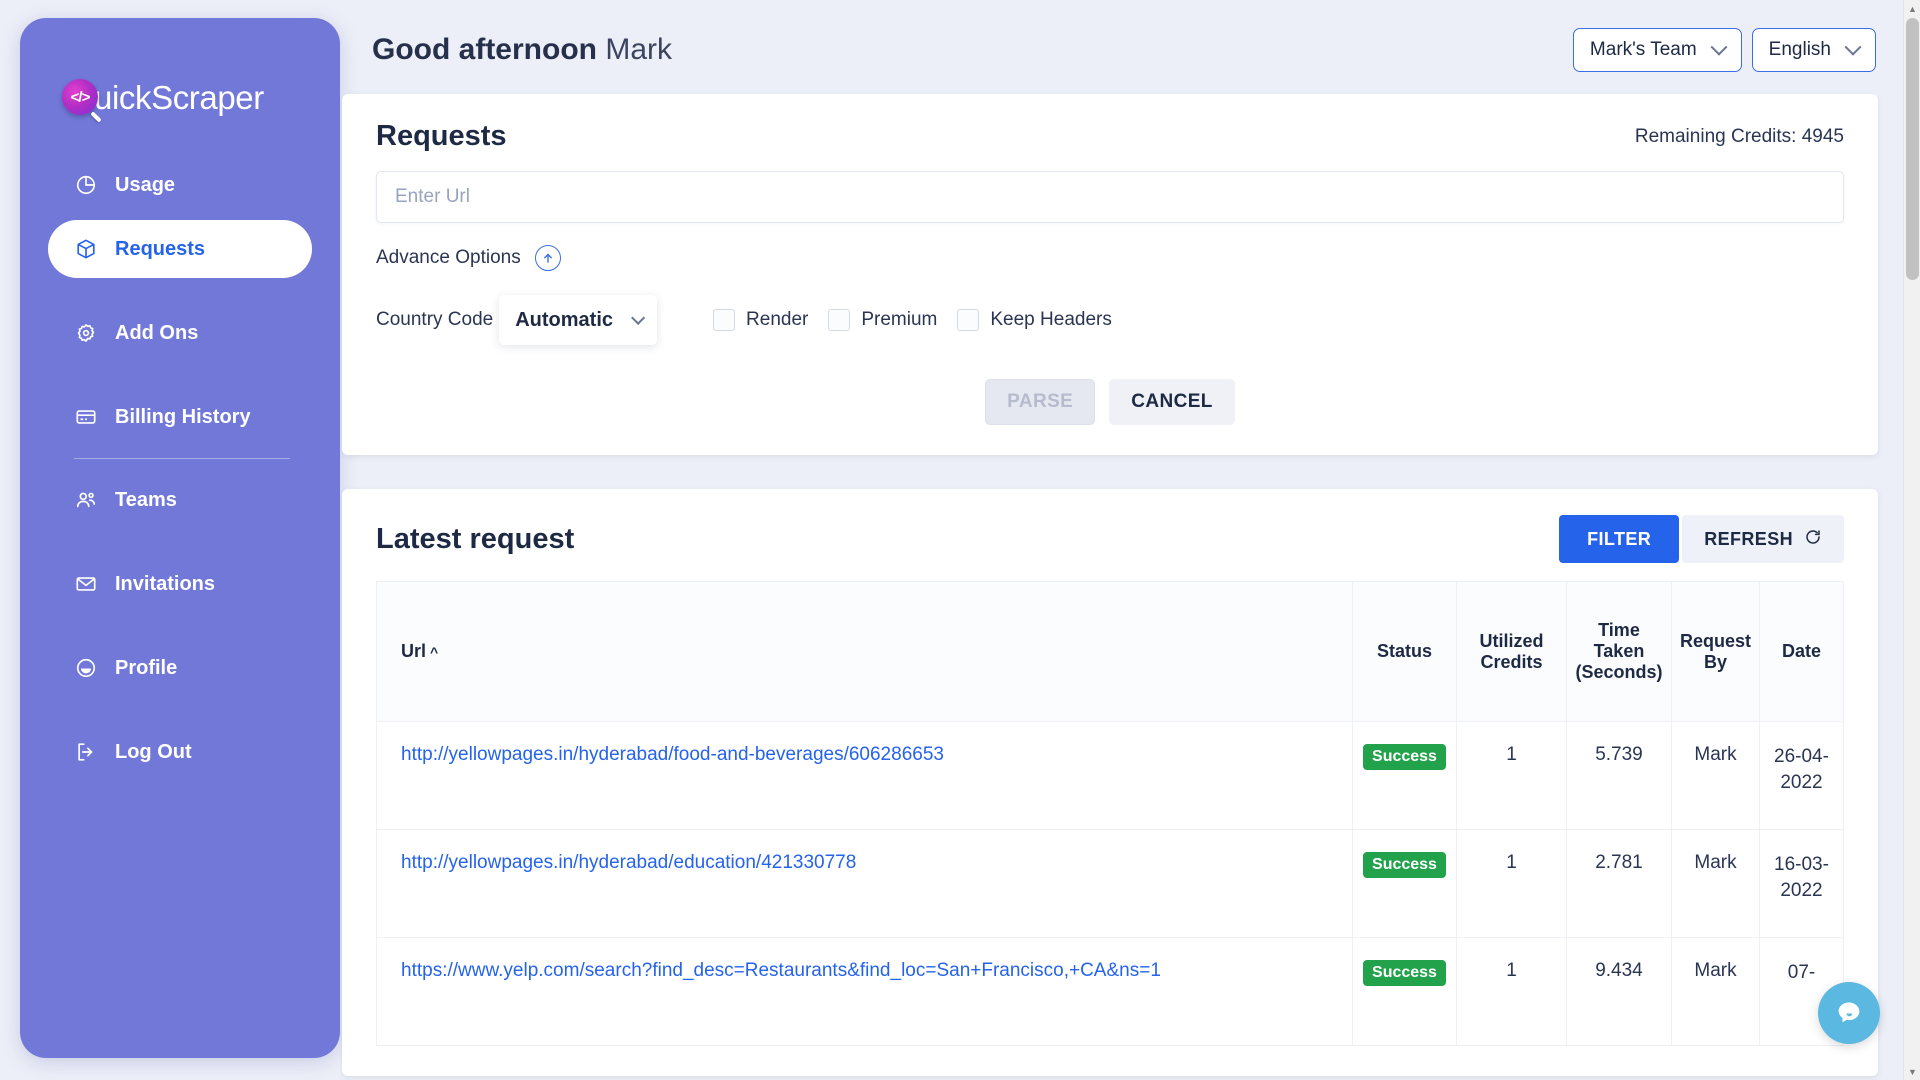  What do you see at coordinates (1748, 538) in the screenshot?
I see `refresh-button-label: REFRESH` at bounding box center [1748, 538].